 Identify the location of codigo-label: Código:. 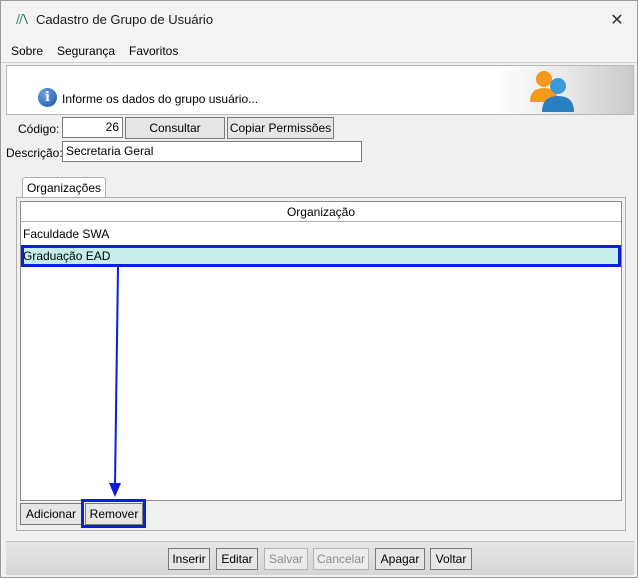
(39, 129).